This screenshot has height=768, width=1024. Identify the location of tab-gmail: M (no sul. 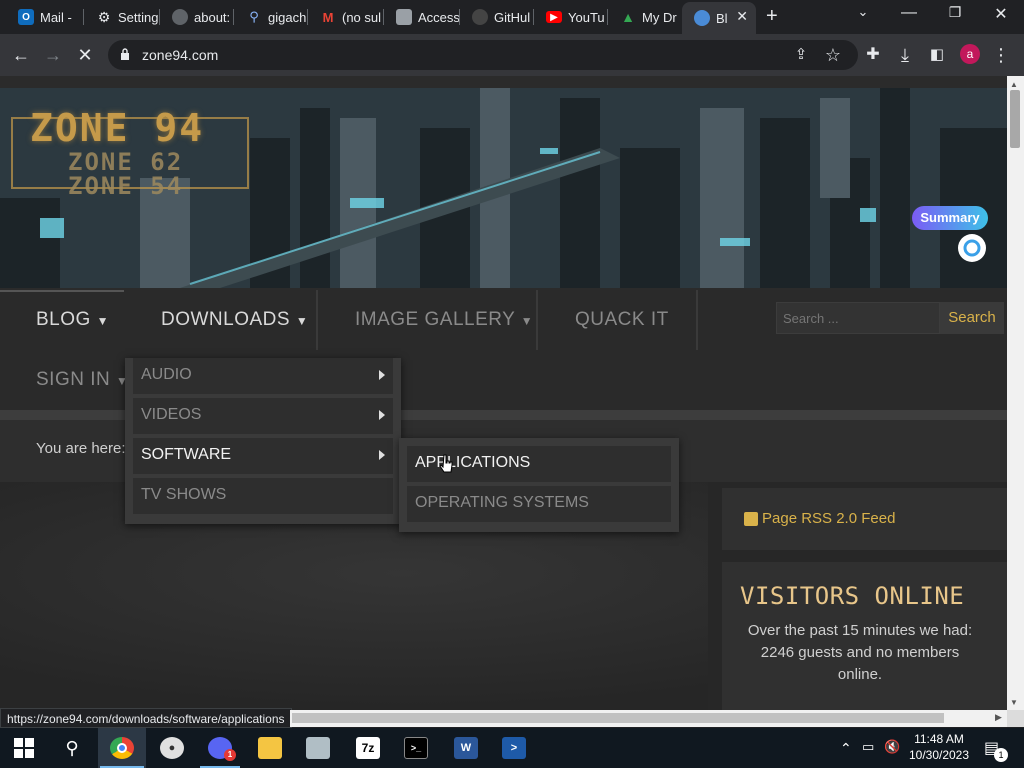
(346, 17).